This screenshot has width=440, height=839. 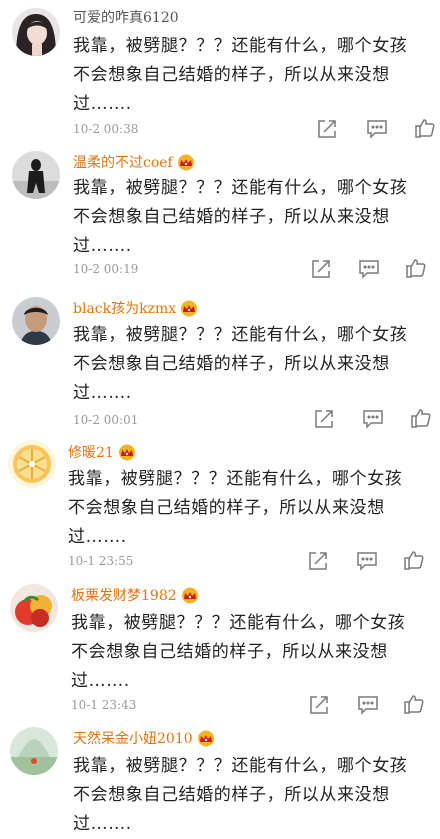 I want to click on username: 天然呆金小妞2010, so click(x=144, y=738).